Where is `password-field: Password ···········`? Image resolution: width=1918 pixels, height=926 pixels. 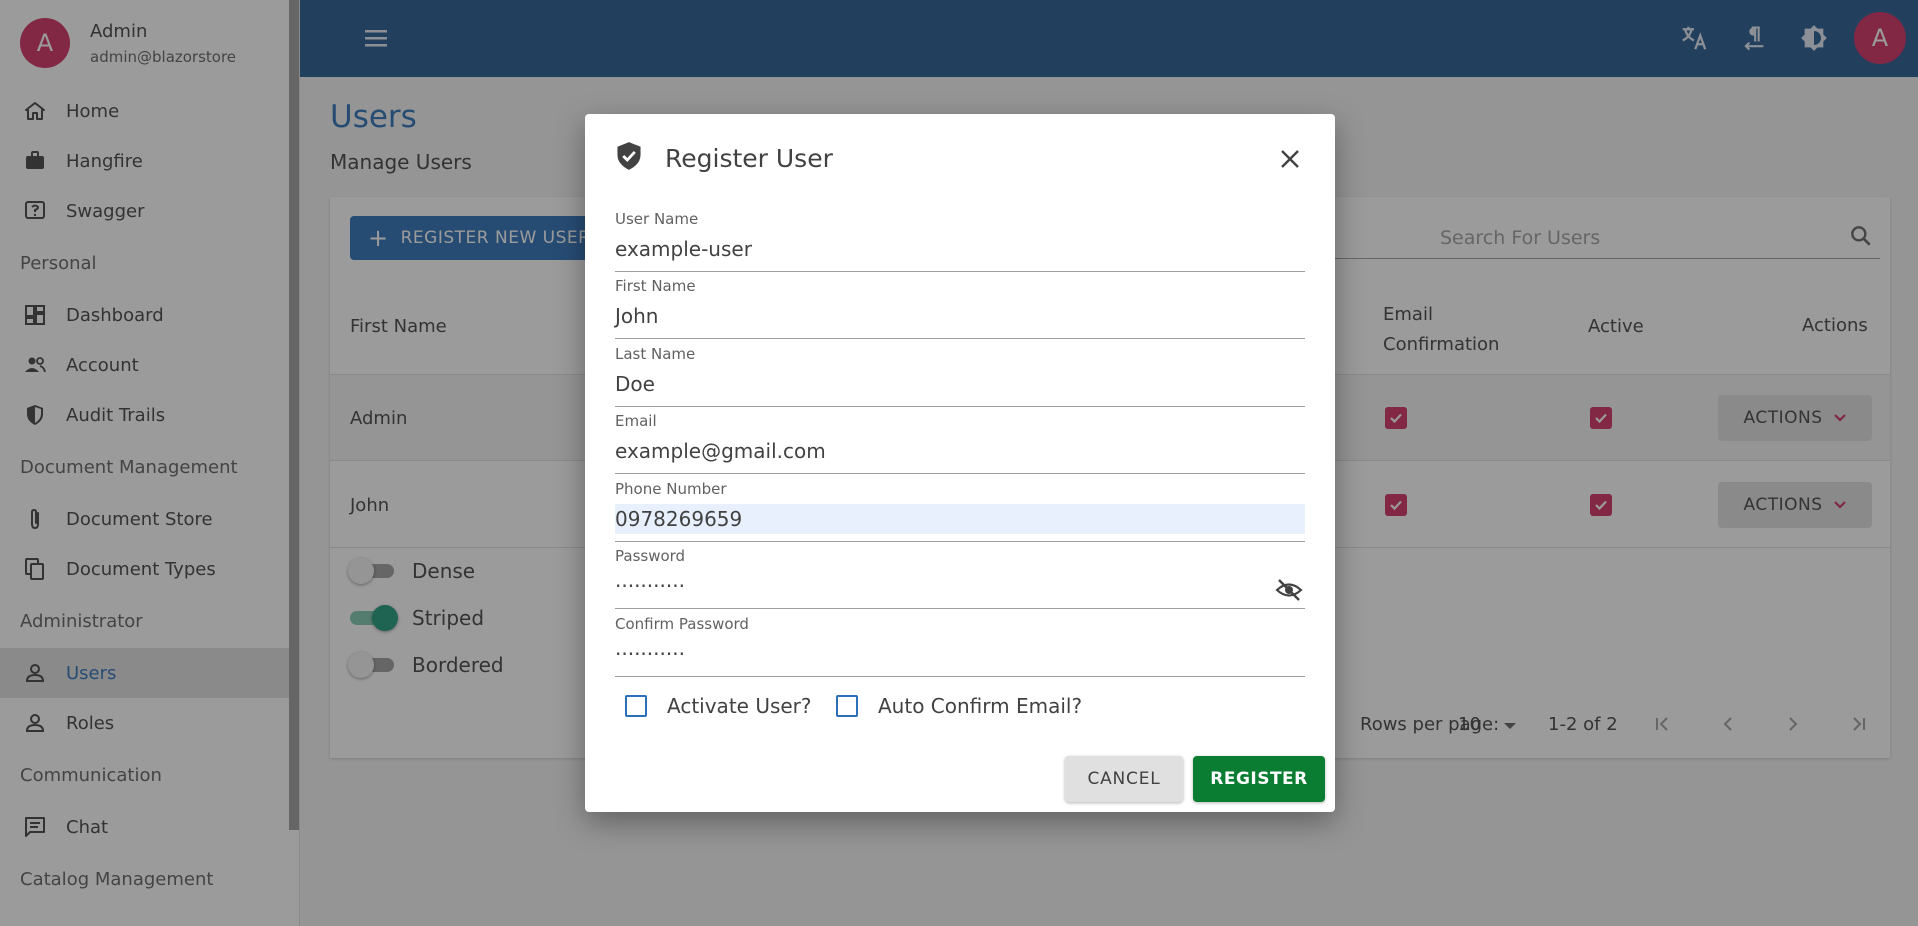
password-field: Password ··········· is located at coordinates (960, 576).